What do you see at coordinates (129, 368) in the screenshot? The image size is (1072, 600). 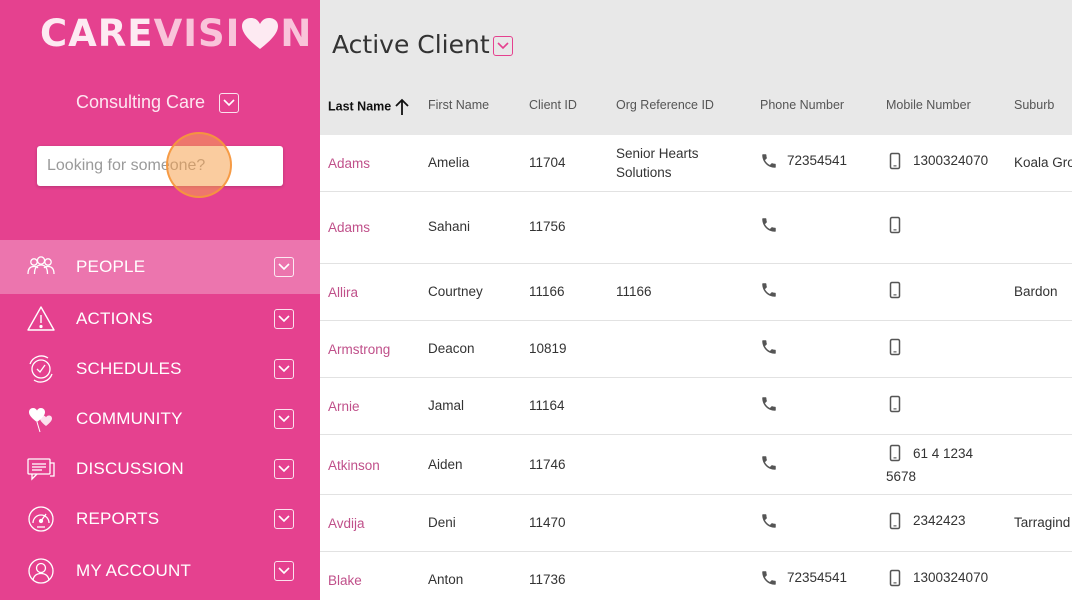 I see `nav-label-schedules: SCHEDULES` at bounding box center [129, 368].